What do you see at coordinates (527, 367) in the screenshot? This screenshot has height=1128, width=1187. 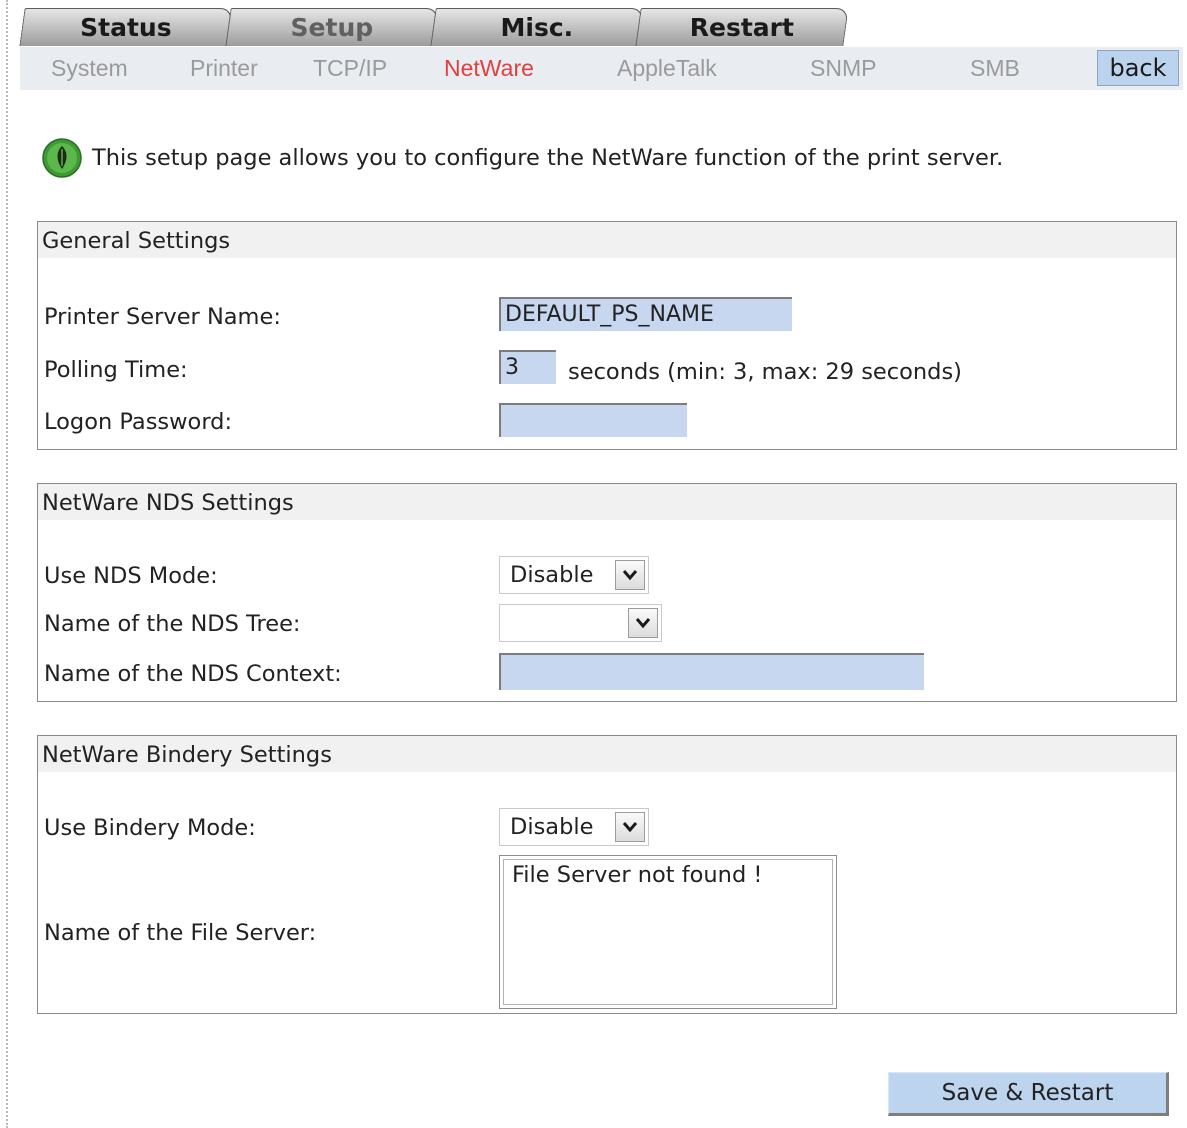 I see `polling-time-input: 3` at bounding box center [527, 367].